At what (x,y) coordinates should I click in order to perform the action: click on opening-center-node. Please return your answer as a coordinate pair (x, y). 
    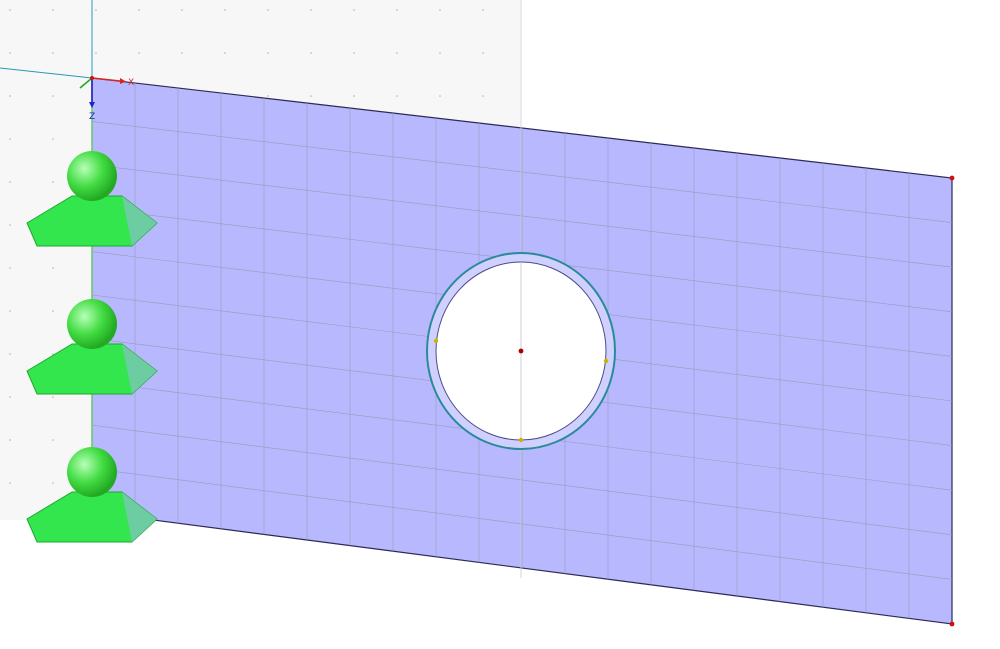
    Looking at the image, I should click on (521, 351).